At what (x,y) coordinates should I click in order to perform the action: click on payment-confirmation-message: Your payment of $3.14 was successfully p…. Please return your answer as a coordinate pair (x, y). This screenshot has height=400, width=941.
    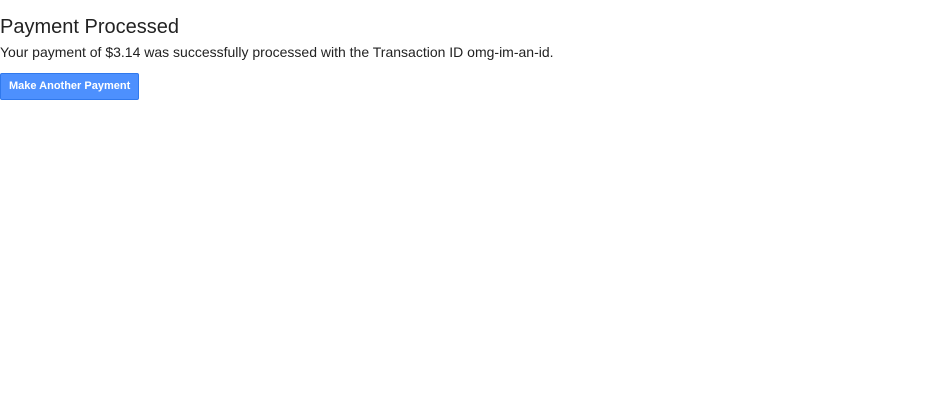
    Looking at the image, I should click on (277, 52).